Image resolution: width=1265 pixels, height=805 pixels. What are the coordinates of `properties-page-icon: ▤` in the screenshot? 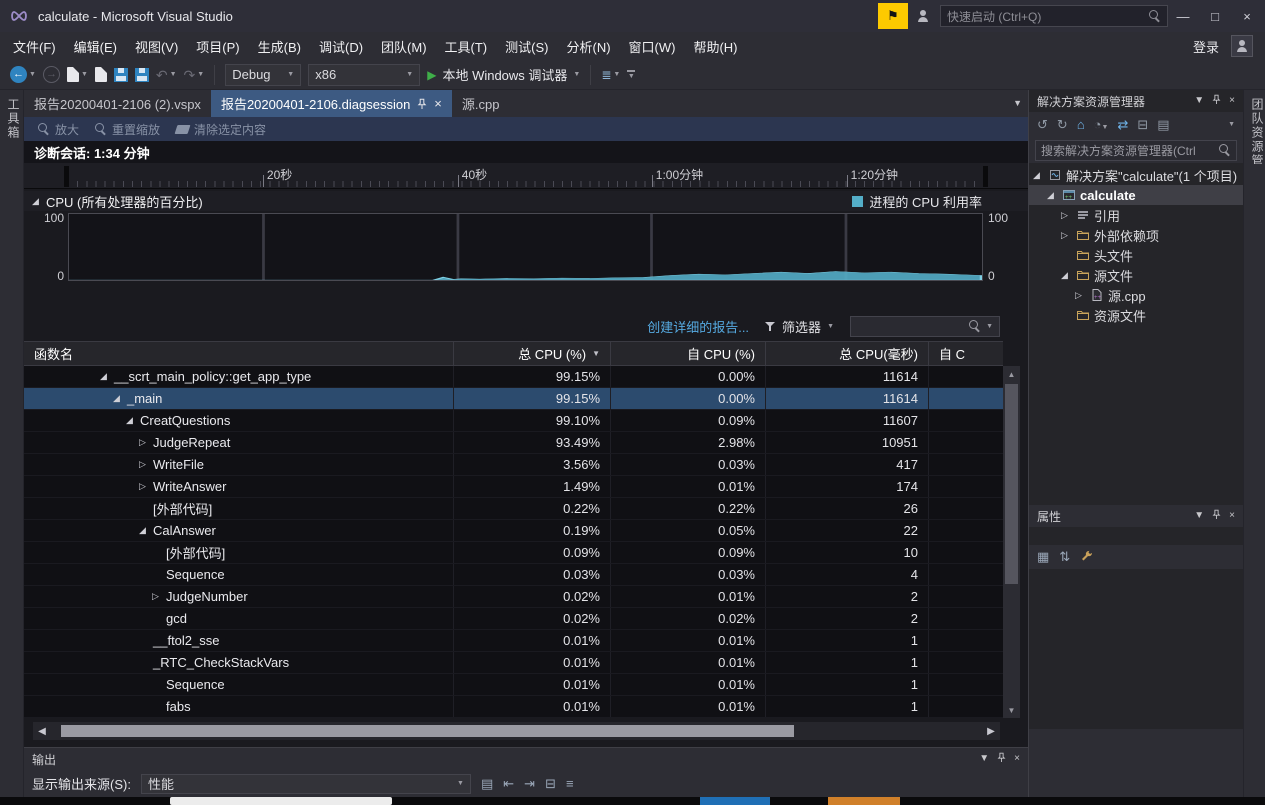 It's located at (1163, 125).